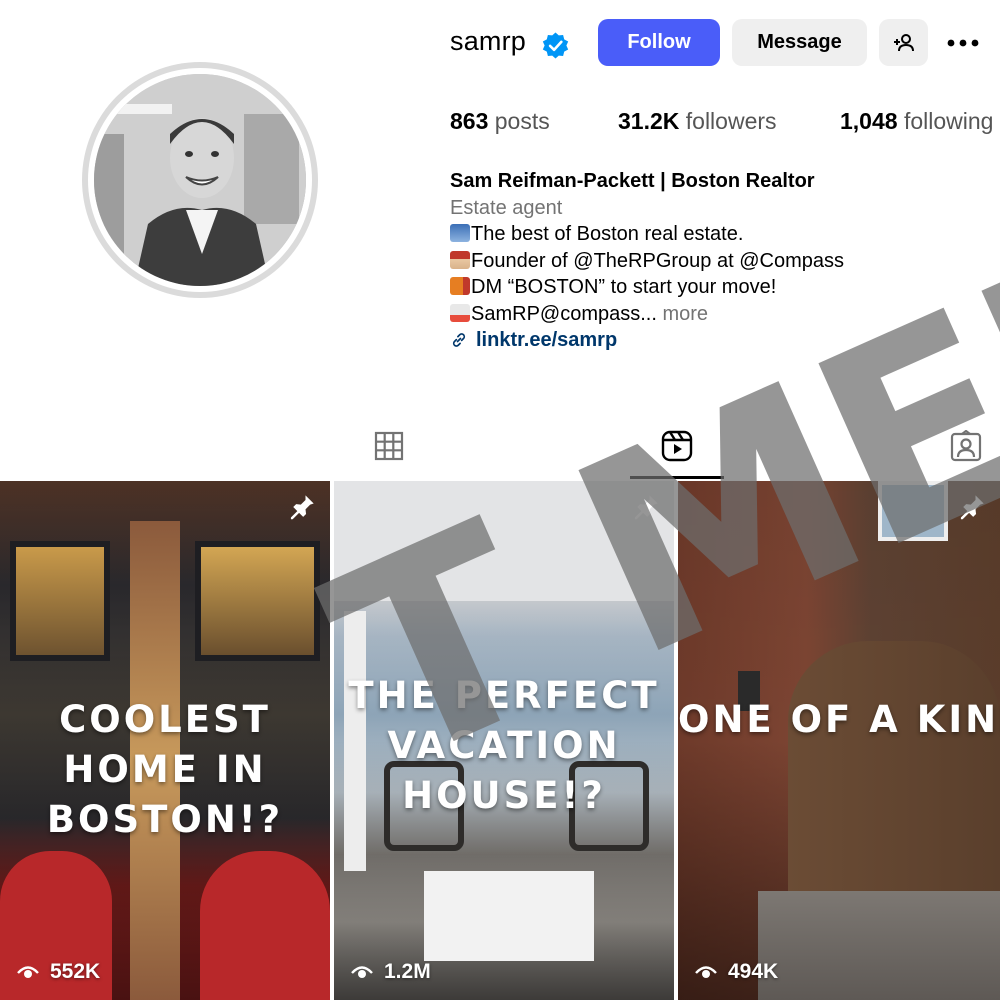 The height and width of the screenshot is (1000, 1000). I want to click on avatar, so click(200, 180).